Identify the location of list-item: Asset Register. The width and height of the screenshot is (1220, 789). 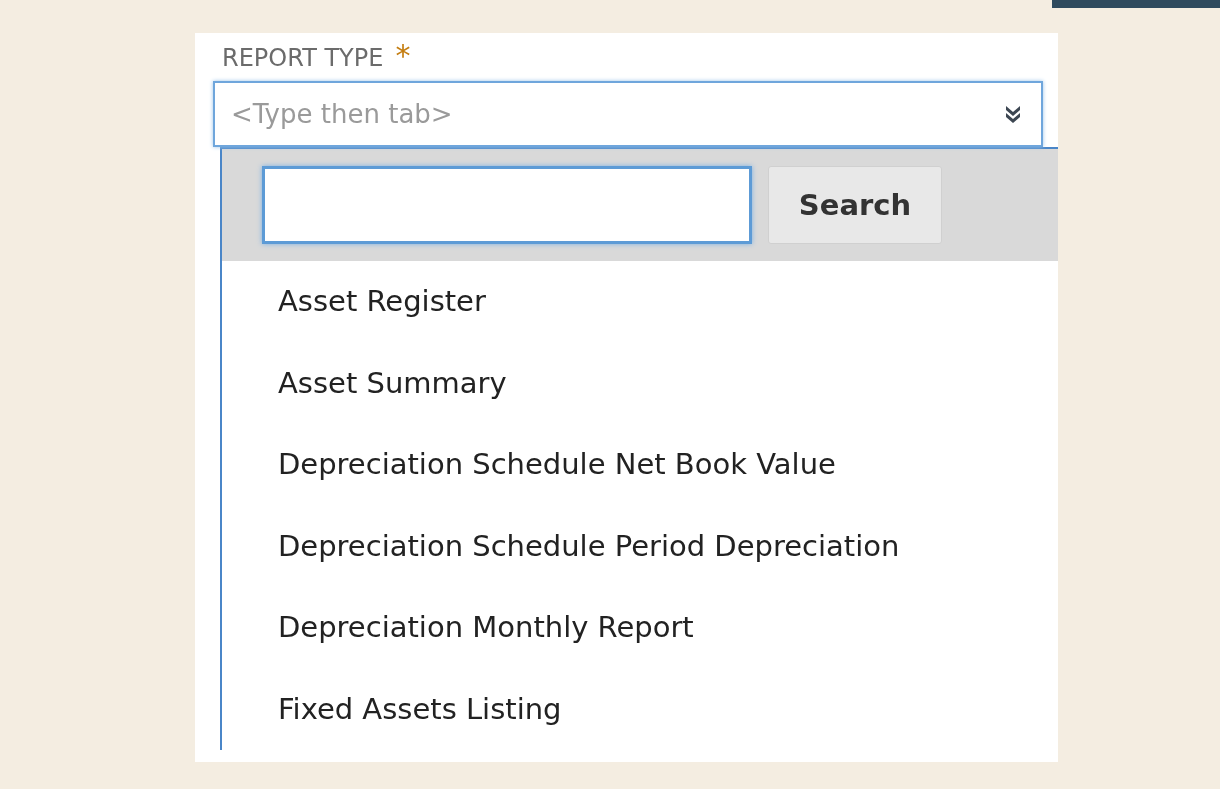
(640, 302).